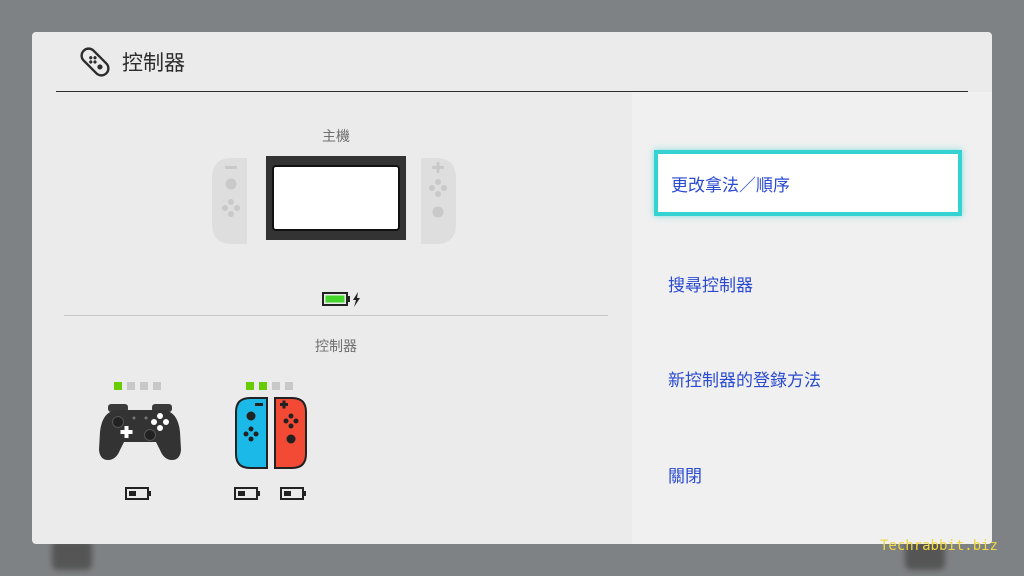 The image size is (1024, 576). I want to click on menu-item-search-controllers: 搜尋控制器, so click(808, 283).